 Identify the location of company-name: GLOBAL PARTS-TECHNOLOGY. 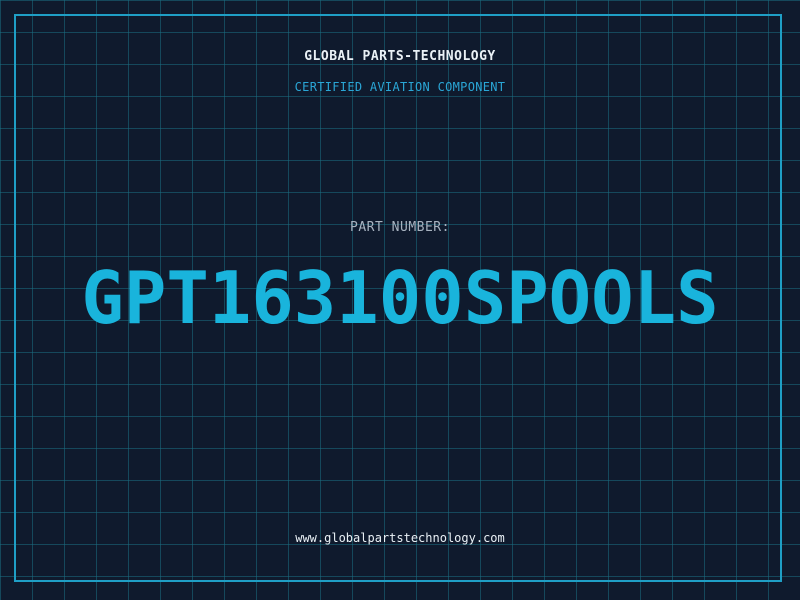
(400, 56).